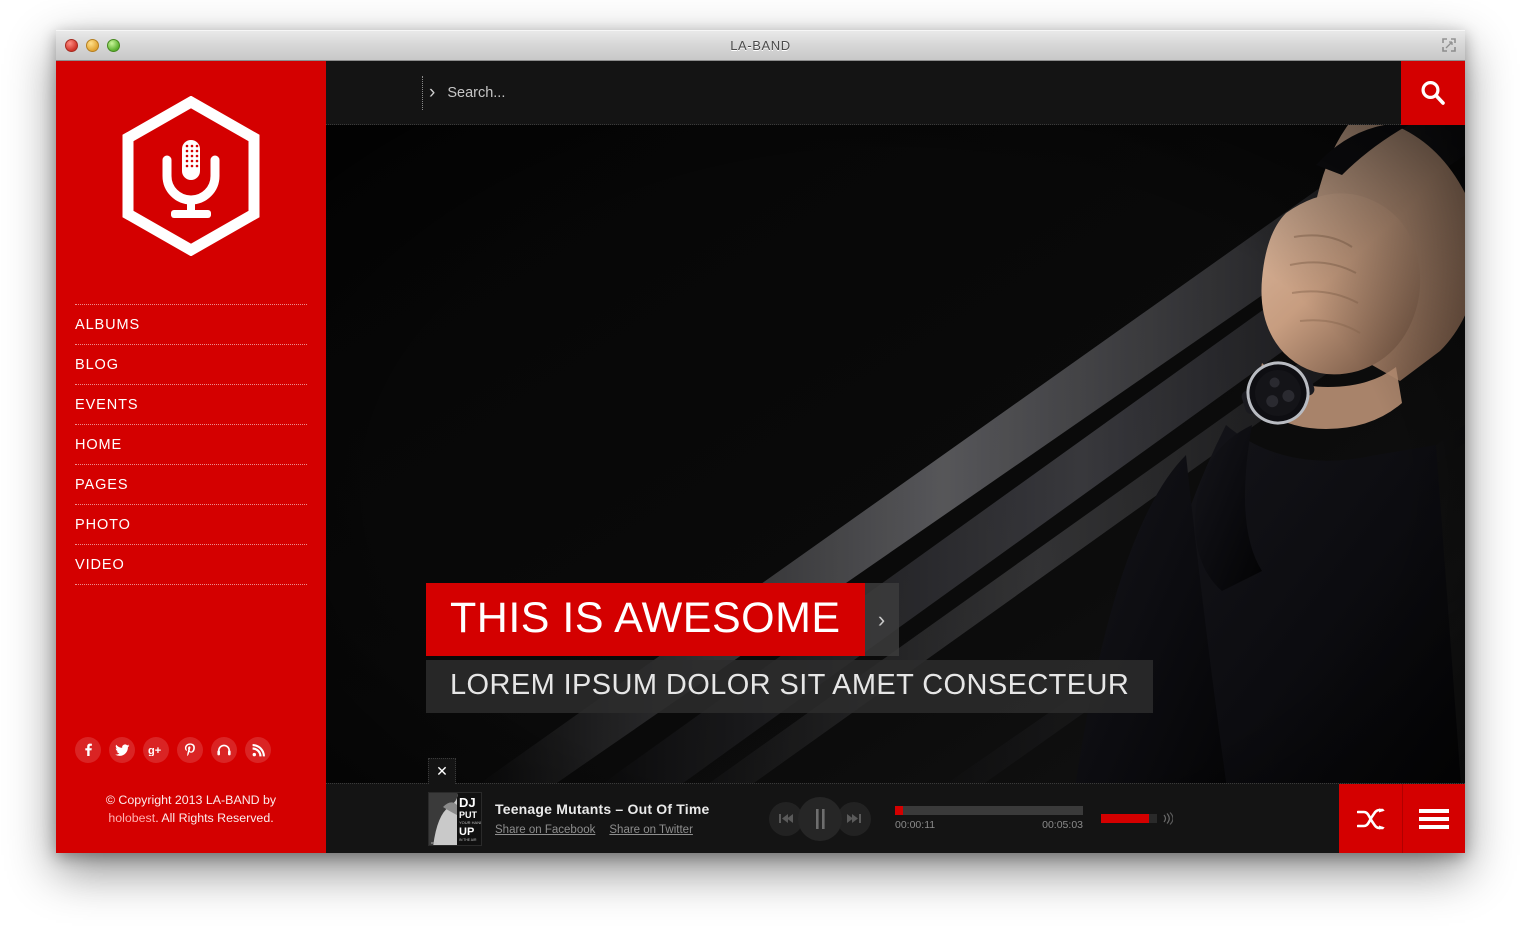 The width and height of the screenshot is (1521, 929). What do you see at coordinates (113, 45) in the screenshot?
I see `maximize-window-button` at bounding box center [113, 45].